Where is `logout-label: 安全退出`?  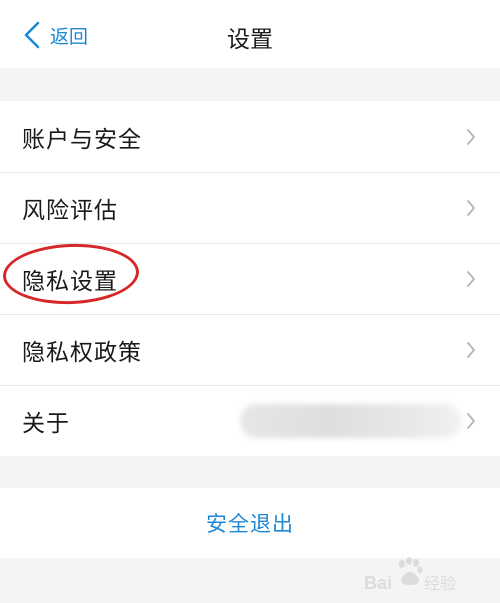
logout-label: 安全退出 is located at coordinates (250, 524).